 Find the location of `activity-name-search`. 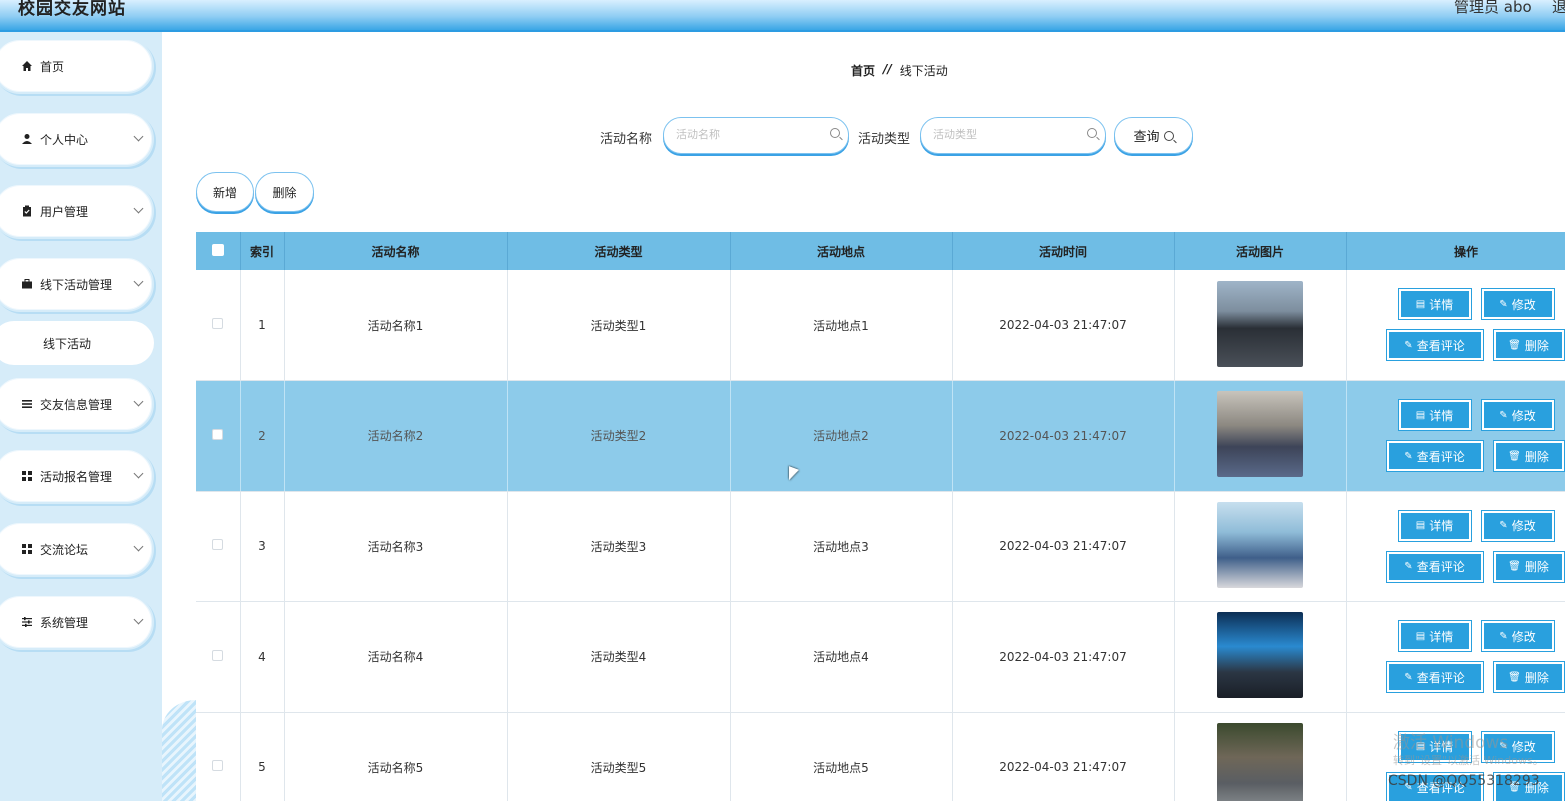

activity-name-search is located at coordinates (756, 135).